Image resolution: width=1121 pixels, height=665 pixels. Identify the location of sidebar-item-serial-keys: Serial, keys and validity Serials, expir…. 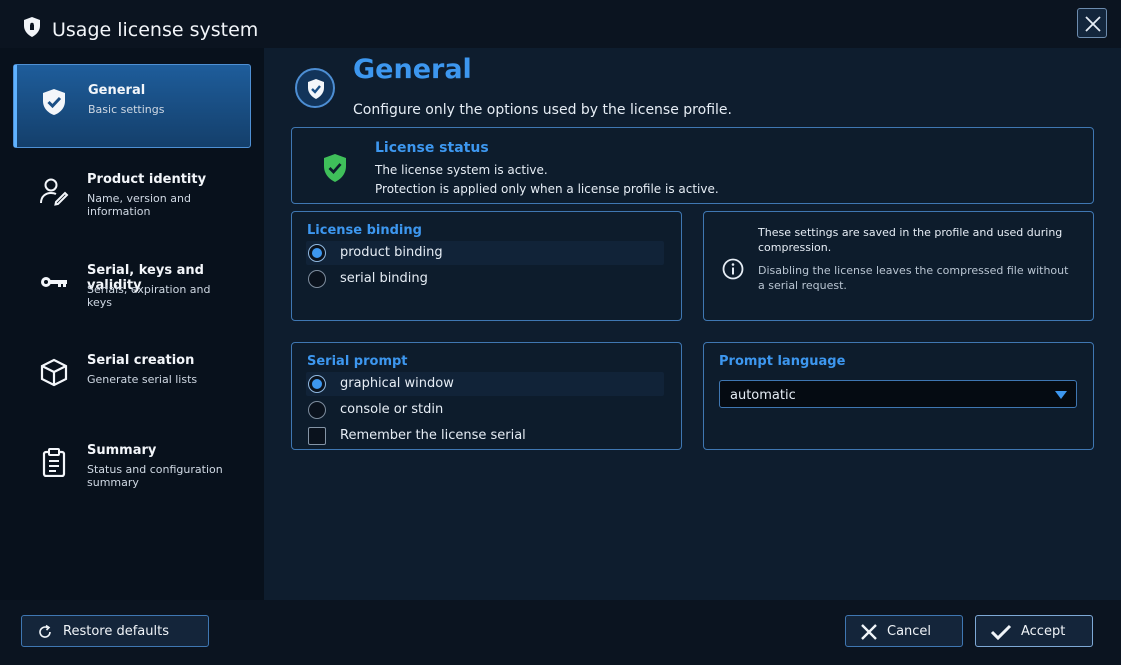
(132, 287).